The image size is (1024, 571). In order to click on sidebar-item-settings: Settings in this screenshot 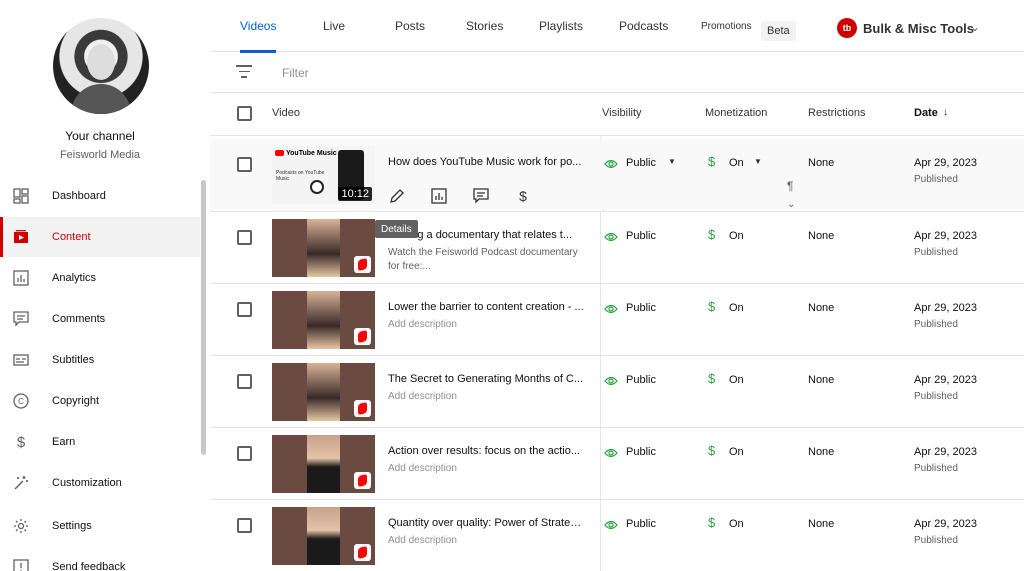, I will do `click(100, 526)`.